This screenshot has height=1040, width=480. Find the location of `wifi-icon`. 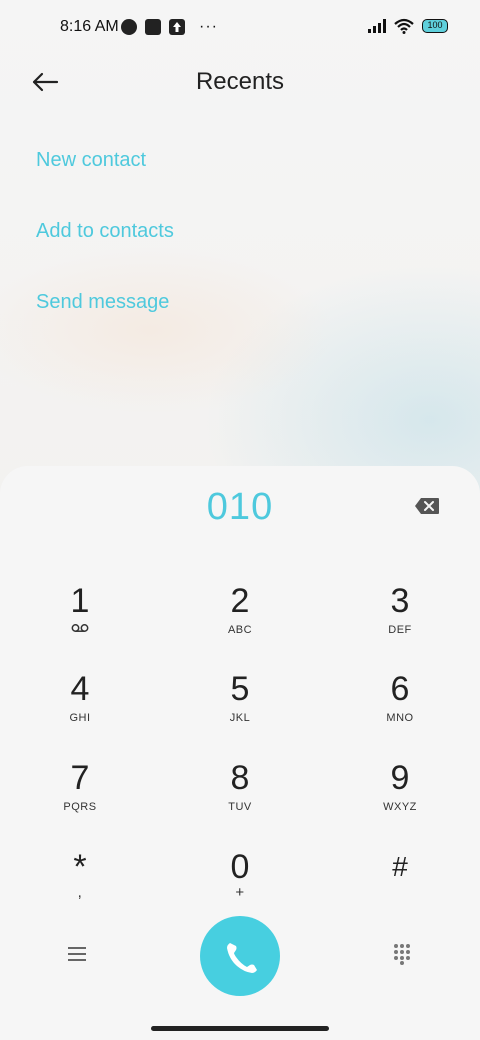

wifi-icon is located at coordinates (404, 26).